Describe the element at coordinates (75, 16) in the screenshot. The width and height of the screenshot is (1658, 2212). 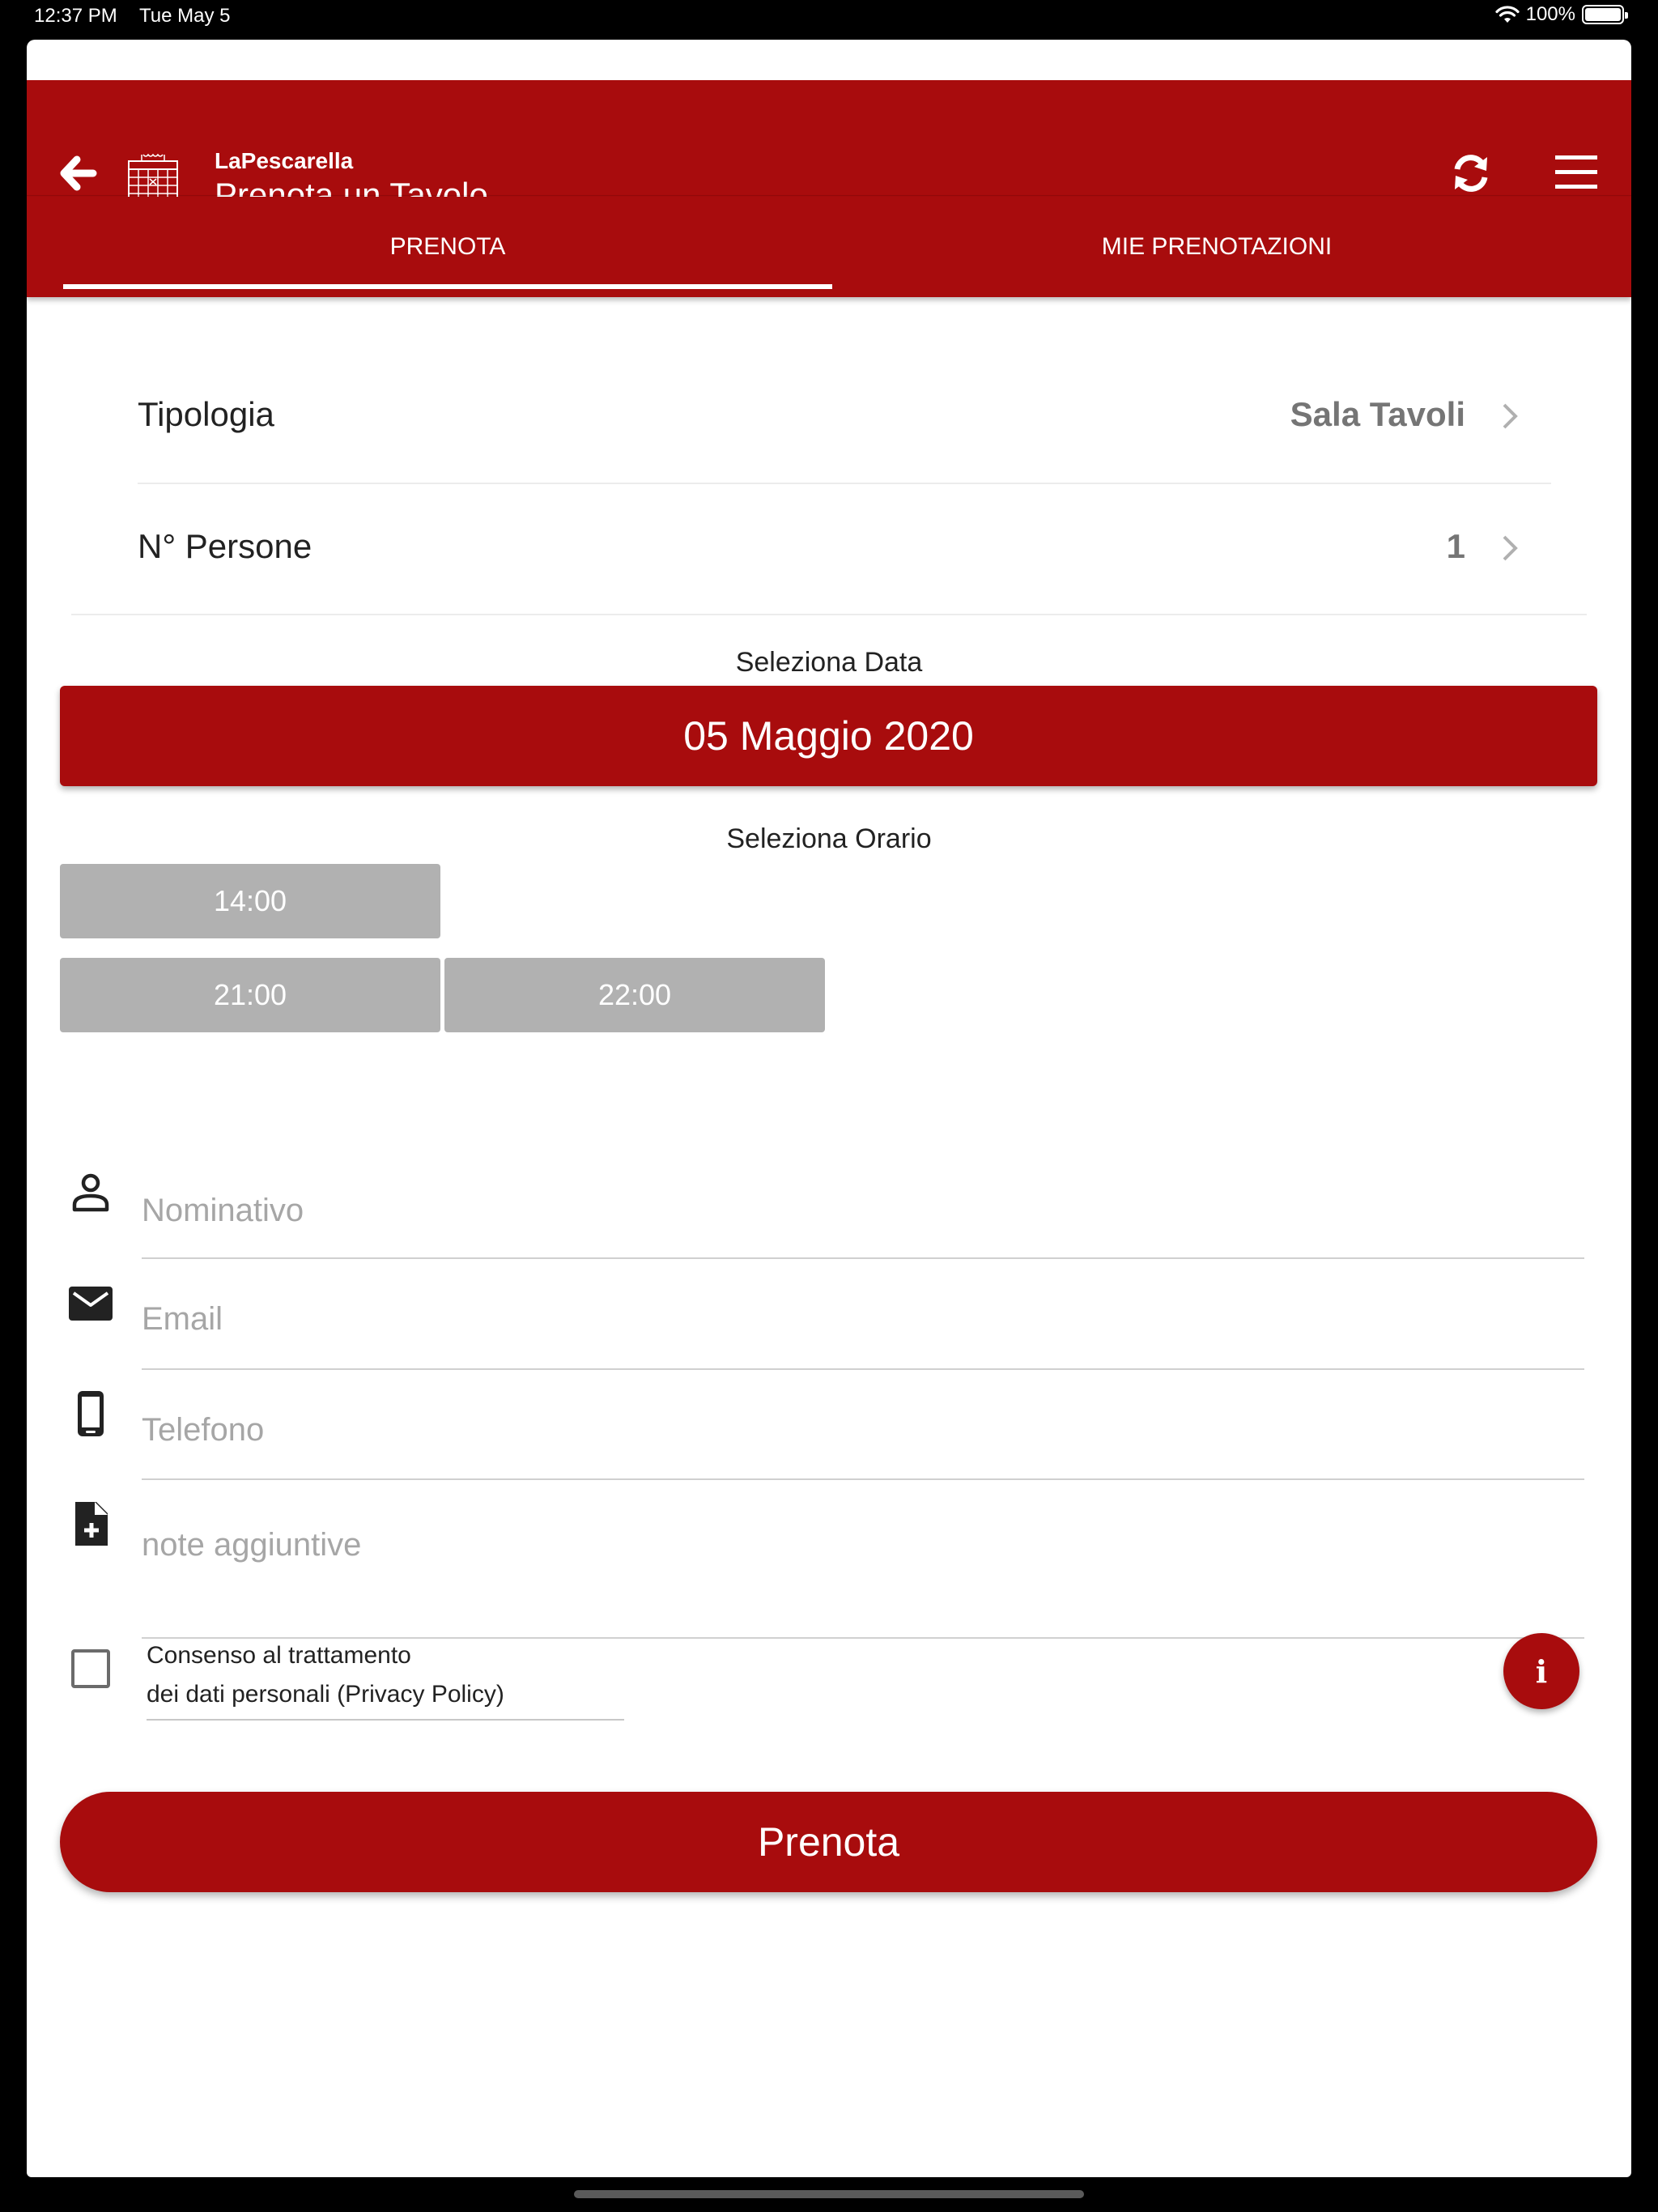
I see `status-time: 12:37 PM` at that location.